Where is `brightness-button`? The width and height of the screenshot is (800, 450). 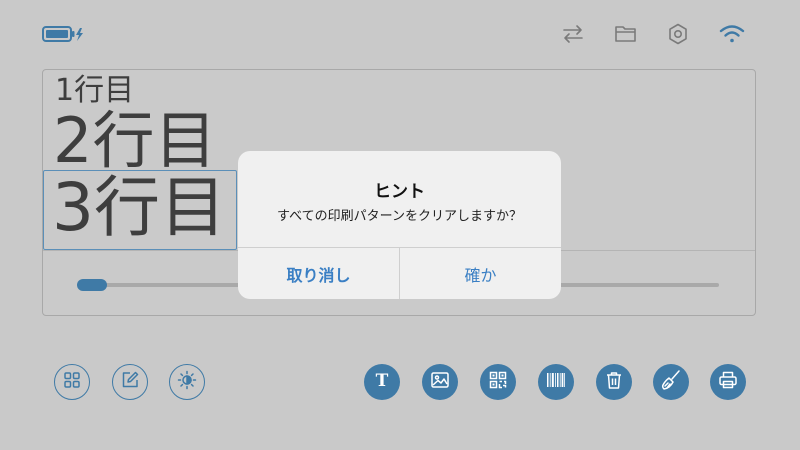 brightness-button is located at coordinates (187, 382).